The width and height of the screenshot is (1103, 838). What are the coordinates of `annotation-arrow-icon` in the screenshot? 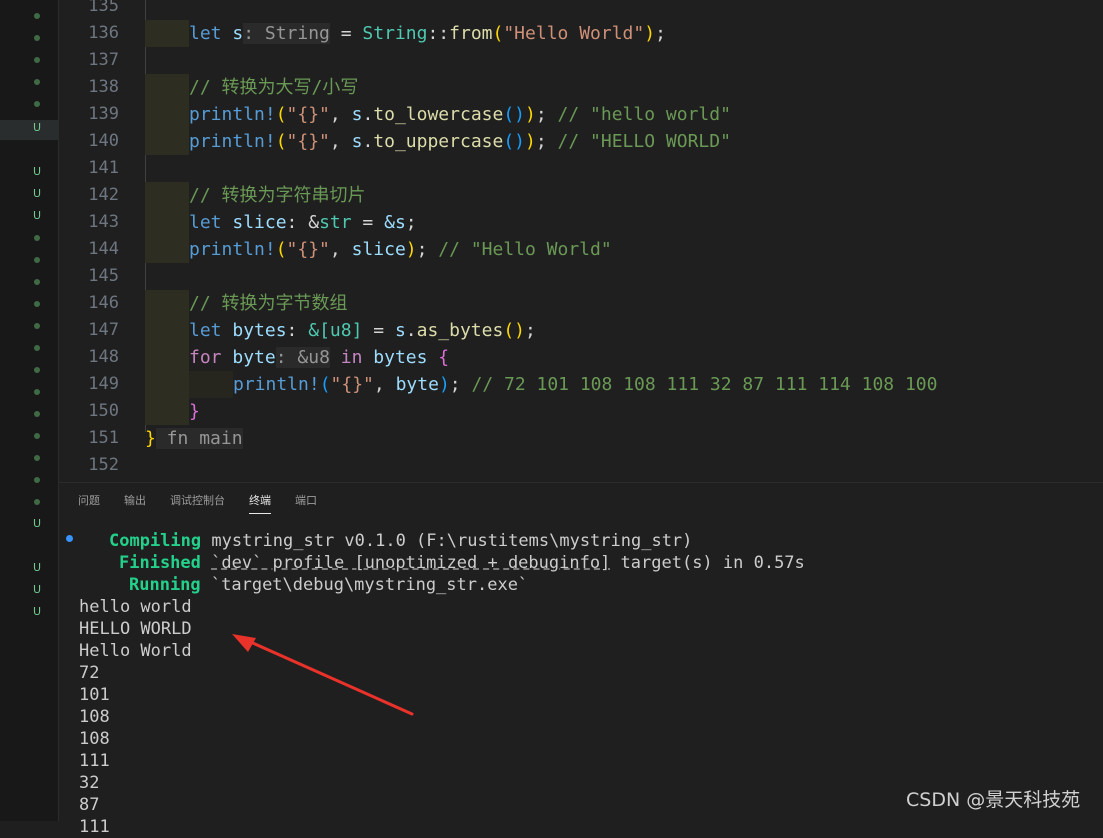 It's located at (323, 675).